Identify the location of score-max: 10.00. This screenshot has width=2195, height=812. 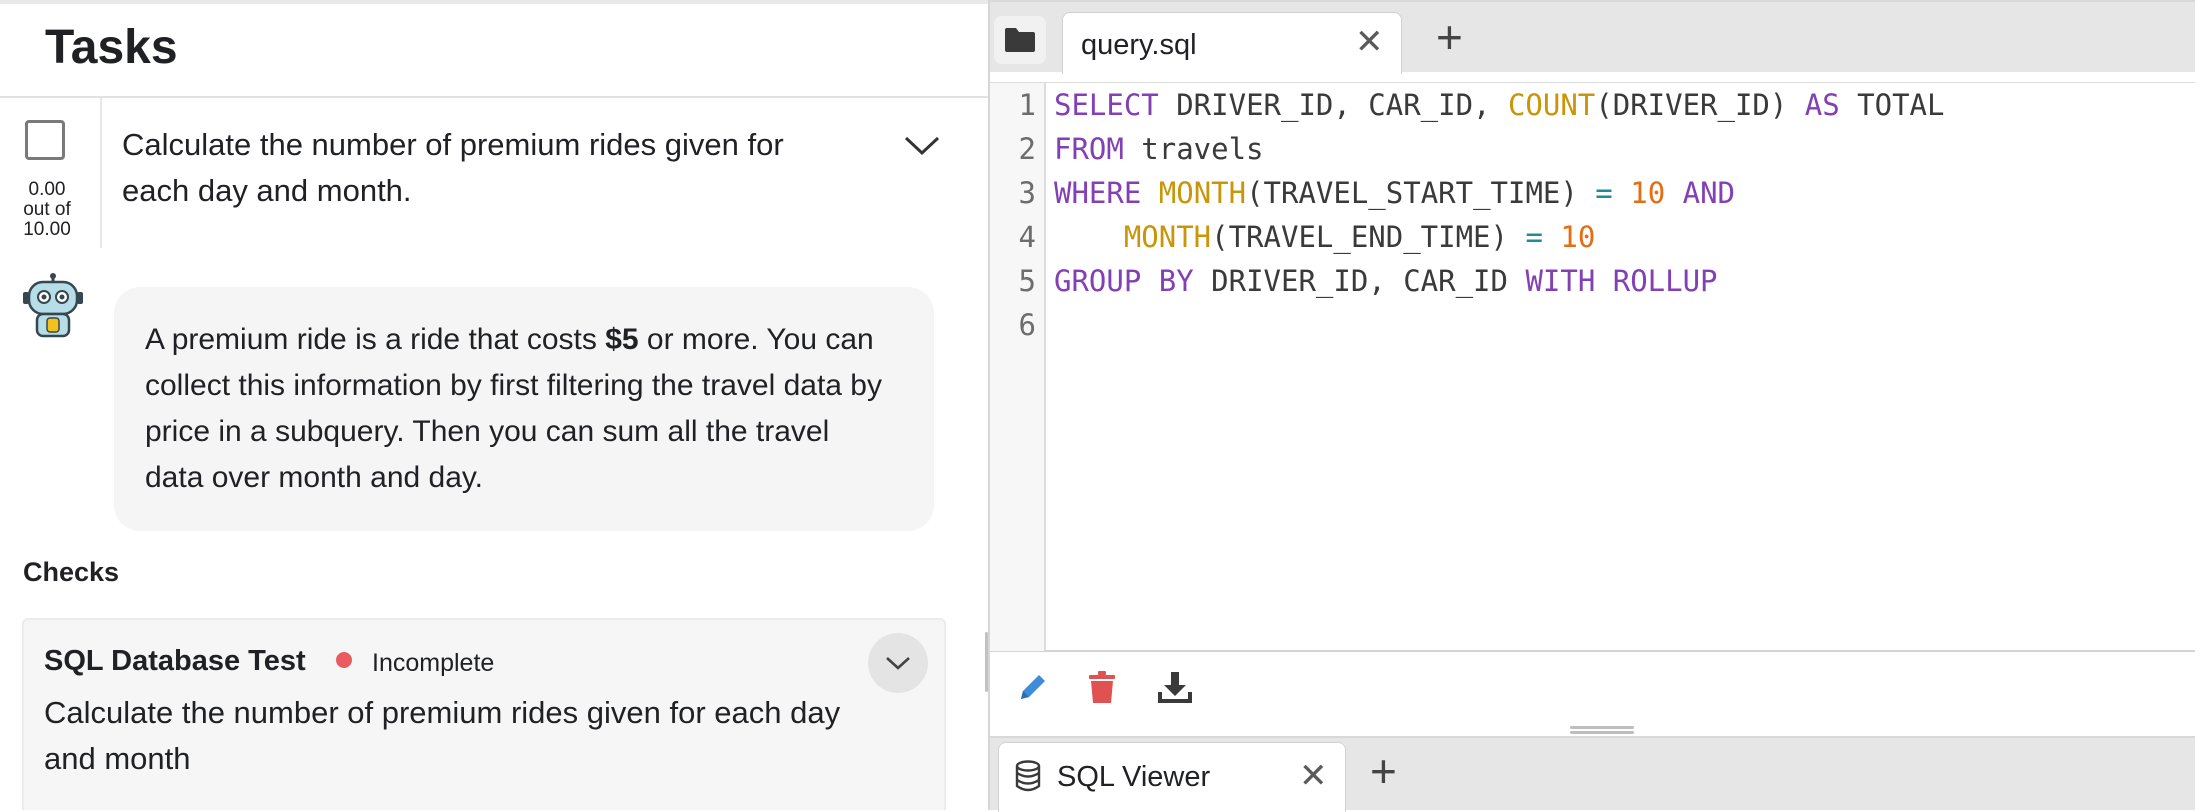
(47, 229).